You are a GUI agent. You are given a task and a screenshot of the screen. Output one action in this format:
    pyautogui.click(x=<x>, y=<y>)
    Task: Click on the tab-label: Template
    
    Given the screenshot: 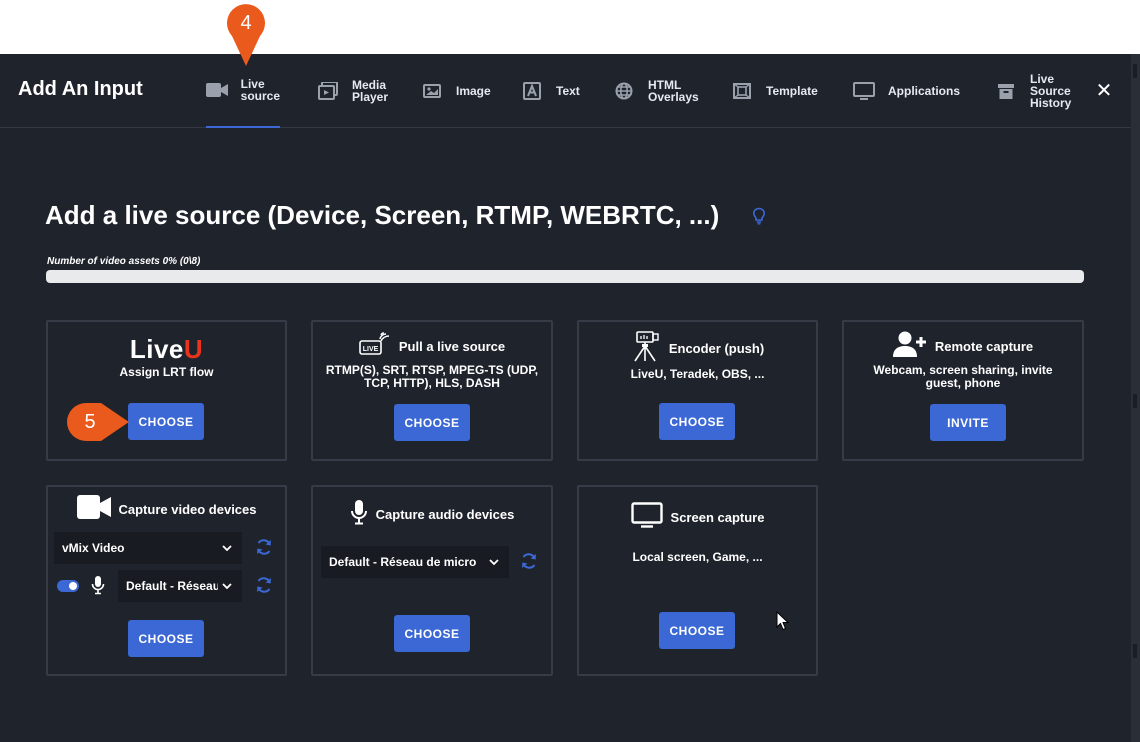 What is the action you would take?
    pyautogui.click(x=792, y=91)
    